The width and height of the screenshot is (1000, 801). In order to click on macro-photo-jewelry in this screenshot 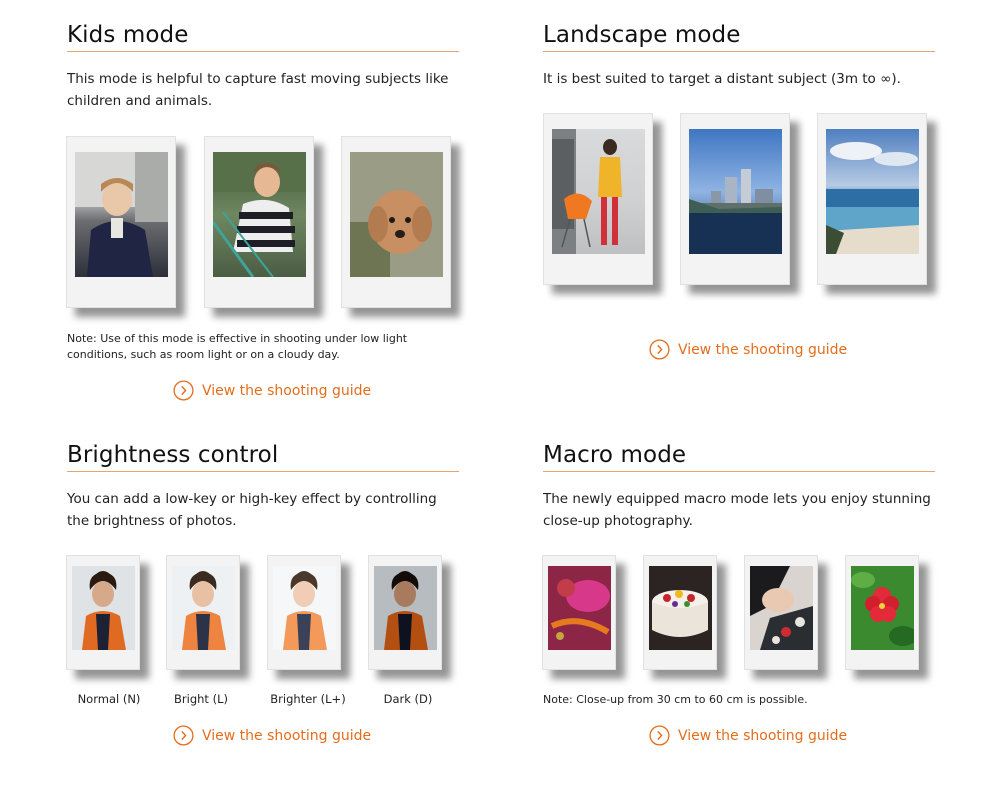, I will do `click(579, 612)`.